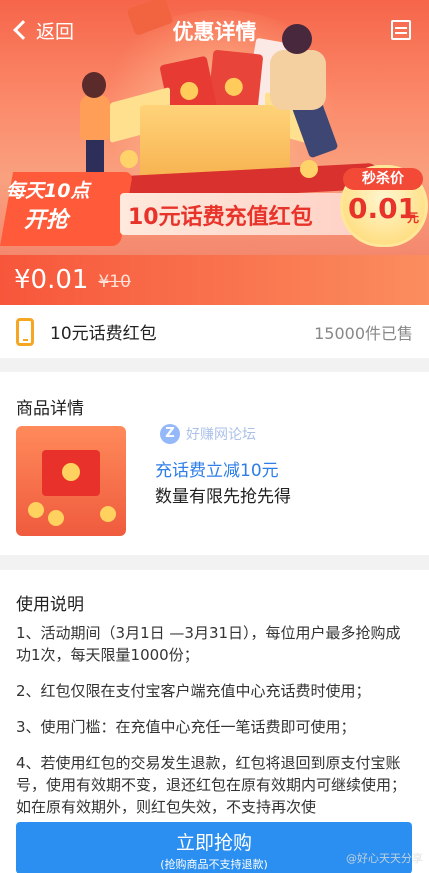 The image size is (429, 873). I want to click on page-title: 优惠详情, so click(214, 32).